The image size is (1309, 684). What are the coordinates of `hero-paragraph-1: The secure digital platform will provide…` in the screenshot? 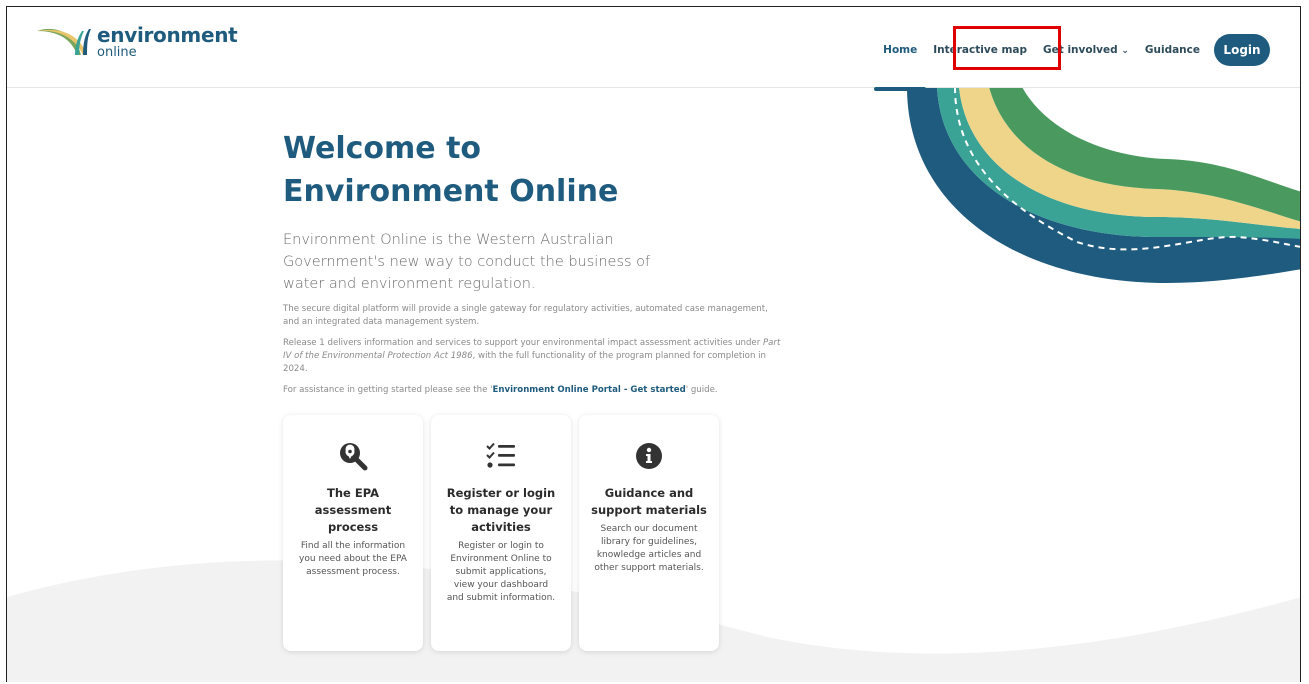 It's located at (525, 315).